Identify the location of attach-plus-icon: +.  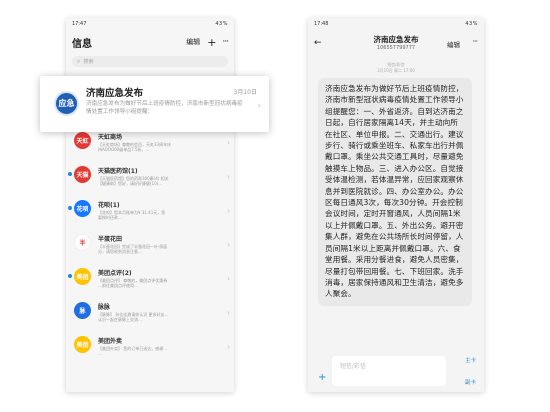
(322, 377).